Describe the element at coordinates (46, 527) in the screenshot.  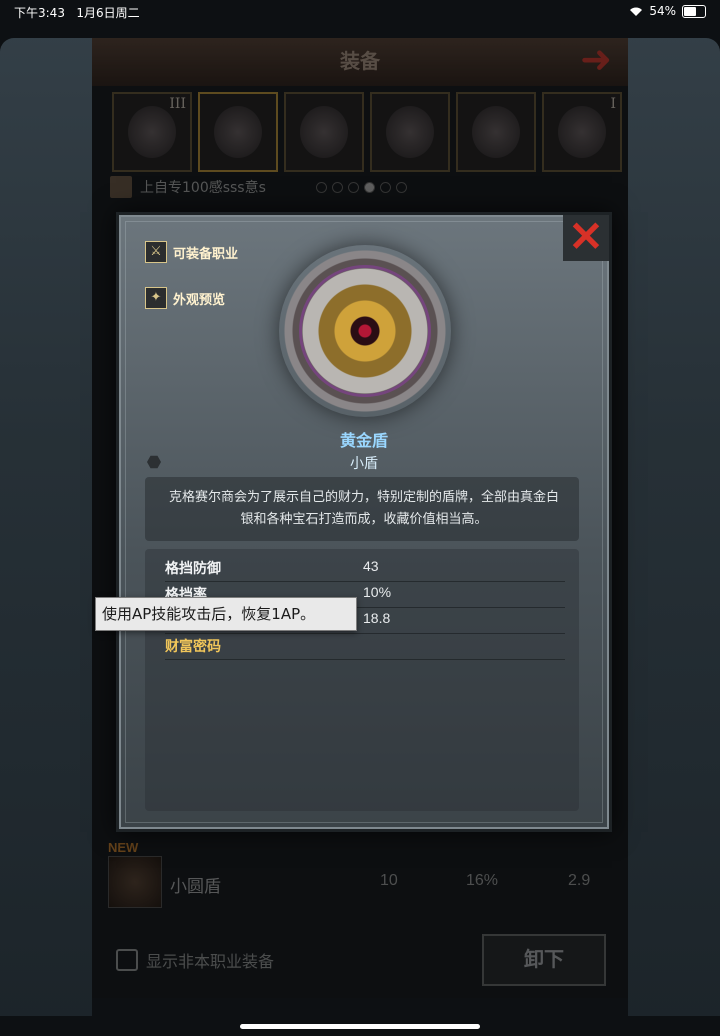
I see `side-background-left` at that location.